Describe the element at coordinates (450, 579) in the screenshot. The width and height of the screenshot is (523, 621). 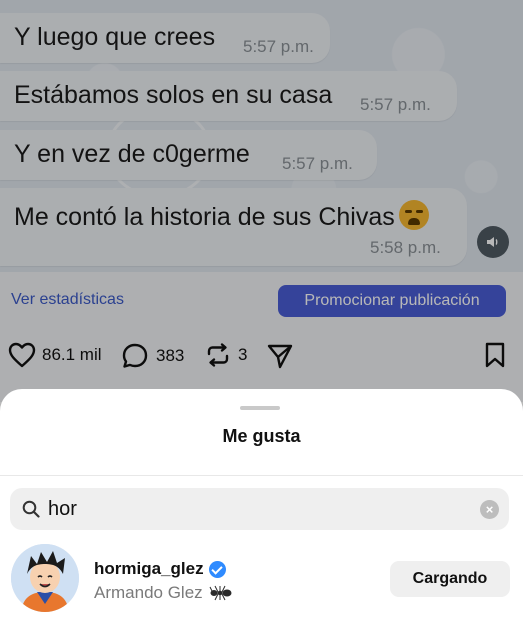
I see `follow-button: Cargando` at that location.